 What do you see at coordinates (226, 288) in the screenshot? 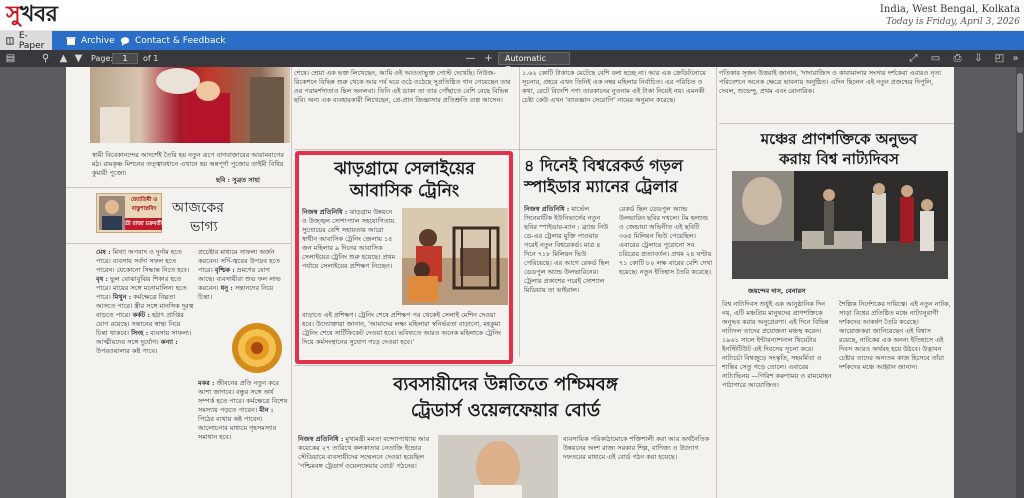
I see `zodiac-dhanu: ধনু :` at bounding box center [226, 288].